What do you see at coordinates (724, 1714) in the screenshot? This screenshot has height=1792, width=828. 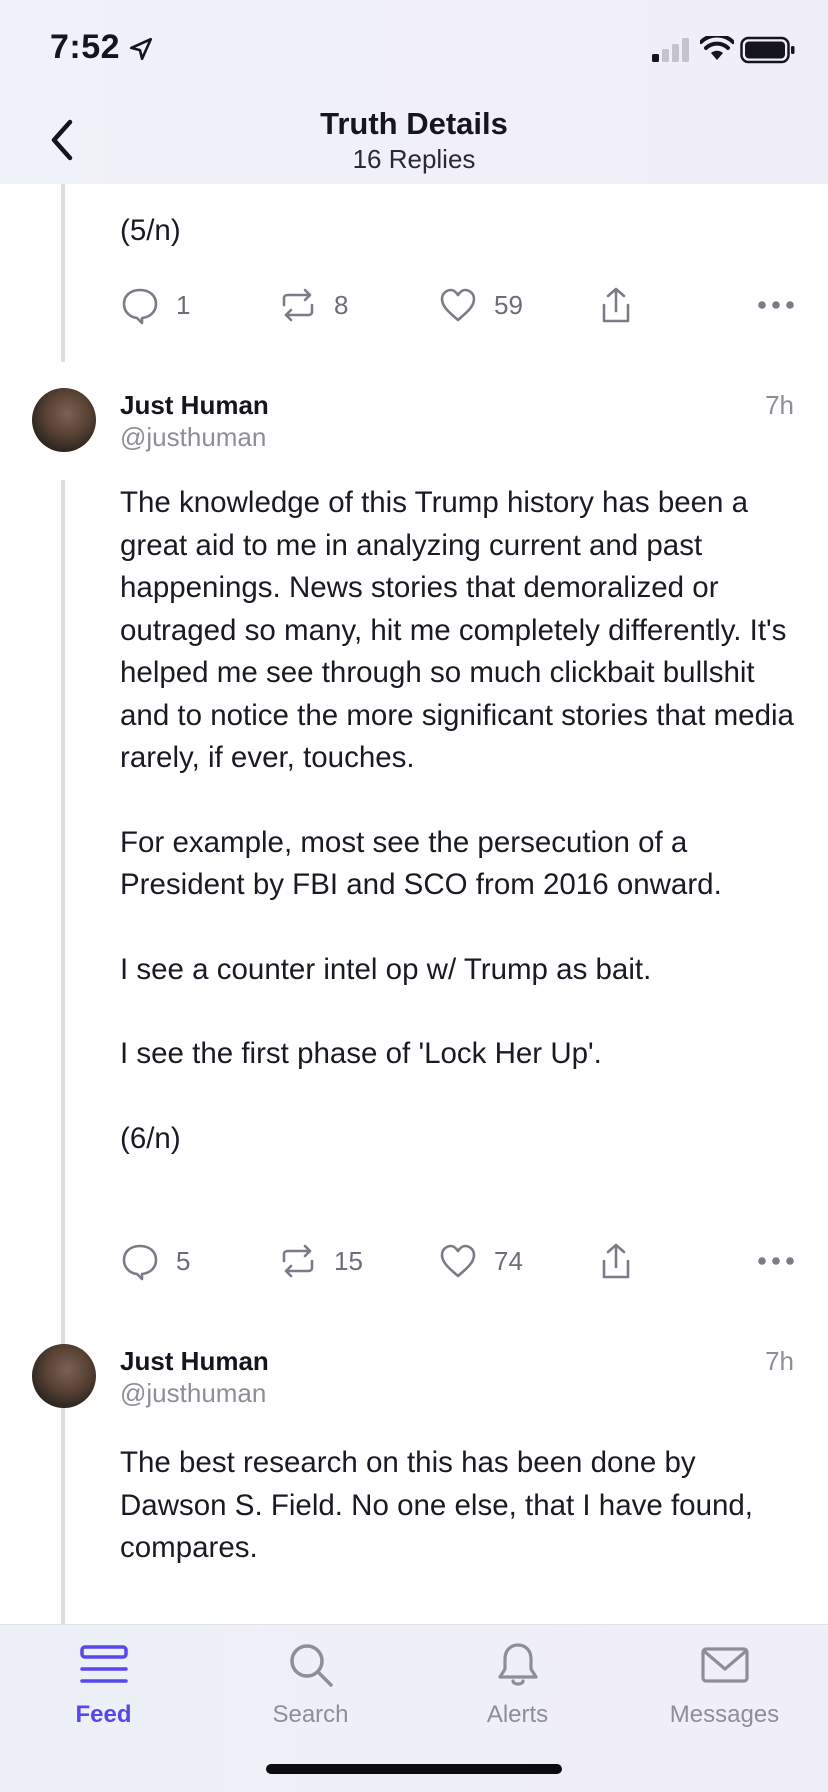 I see `tab-label: Messages` at bounding box center [724, 1714].